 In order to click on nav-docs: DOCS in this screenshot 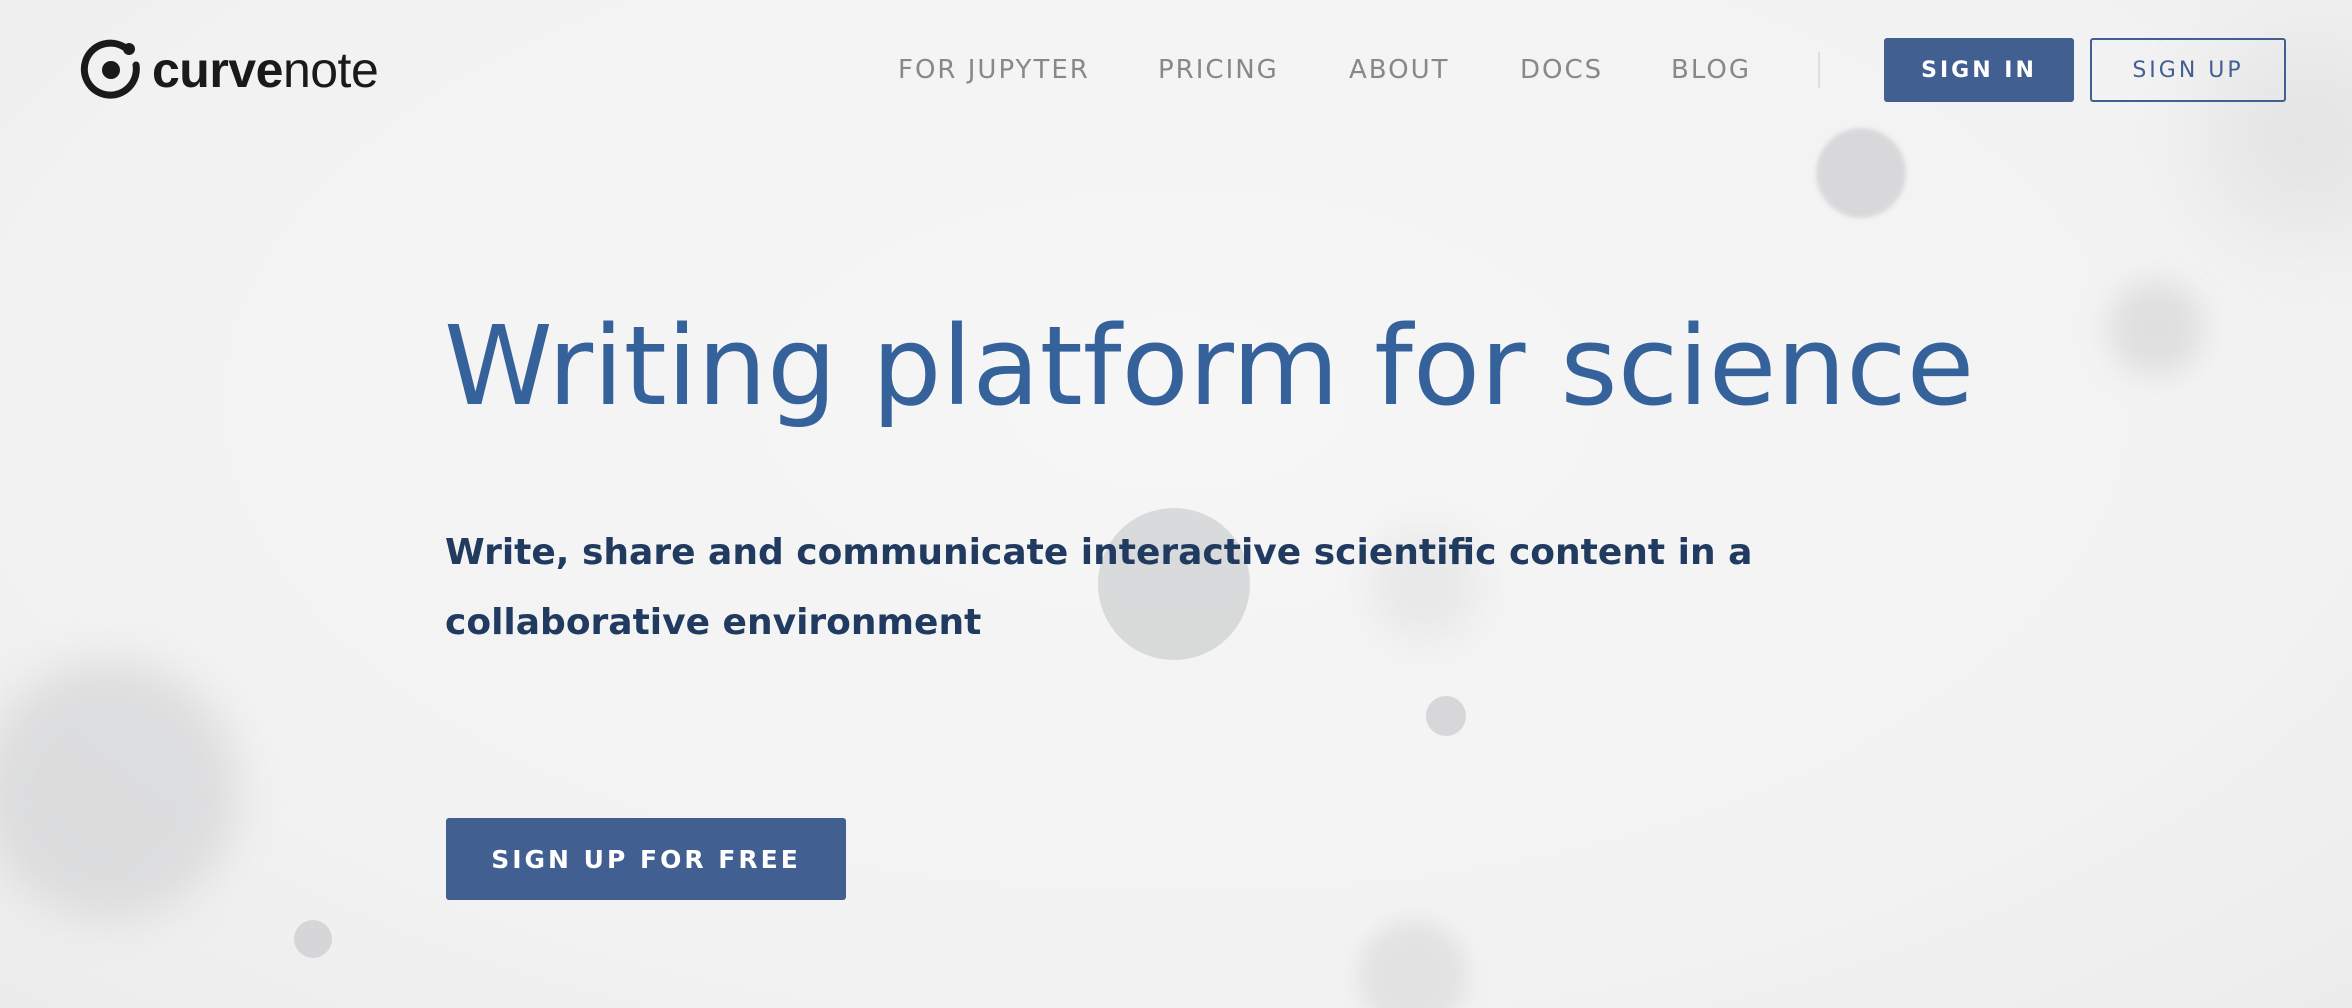, I will do `click(1561, 70)`.